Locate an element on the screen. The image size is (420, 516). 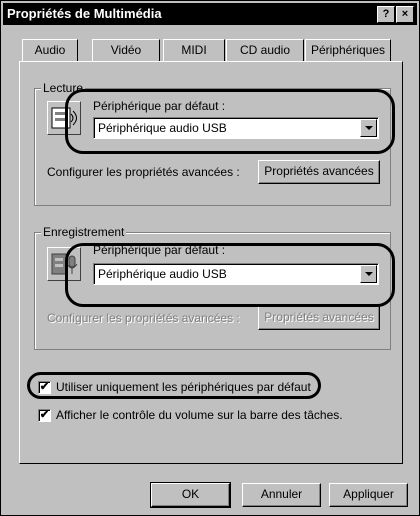
tab-peripheriques: Périphériques is located at coordinates (348, 50).